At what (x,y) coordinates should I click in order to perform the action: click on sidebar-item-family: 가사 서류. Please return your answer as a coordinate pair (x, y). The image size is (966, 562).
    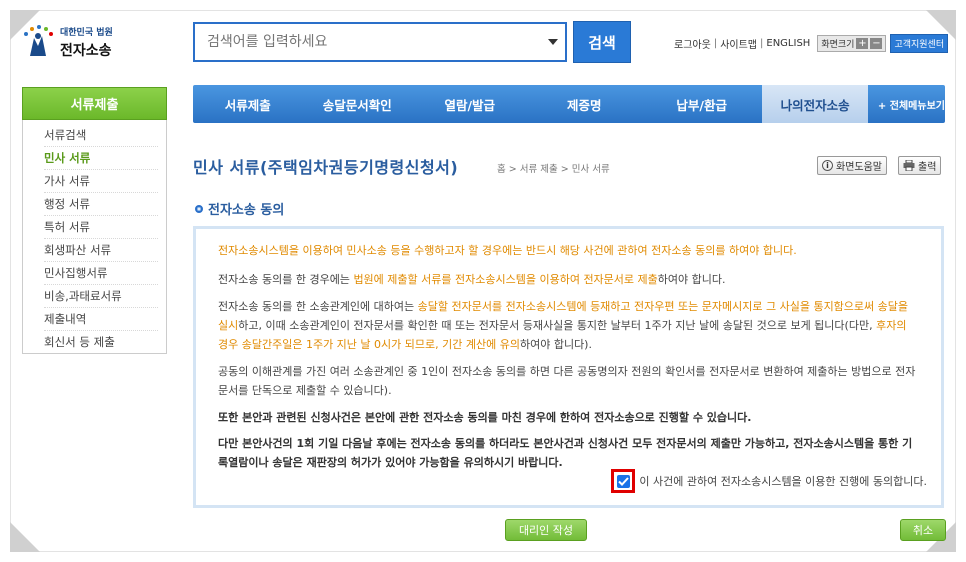
    Looking at the image, I should click on (101, 181).